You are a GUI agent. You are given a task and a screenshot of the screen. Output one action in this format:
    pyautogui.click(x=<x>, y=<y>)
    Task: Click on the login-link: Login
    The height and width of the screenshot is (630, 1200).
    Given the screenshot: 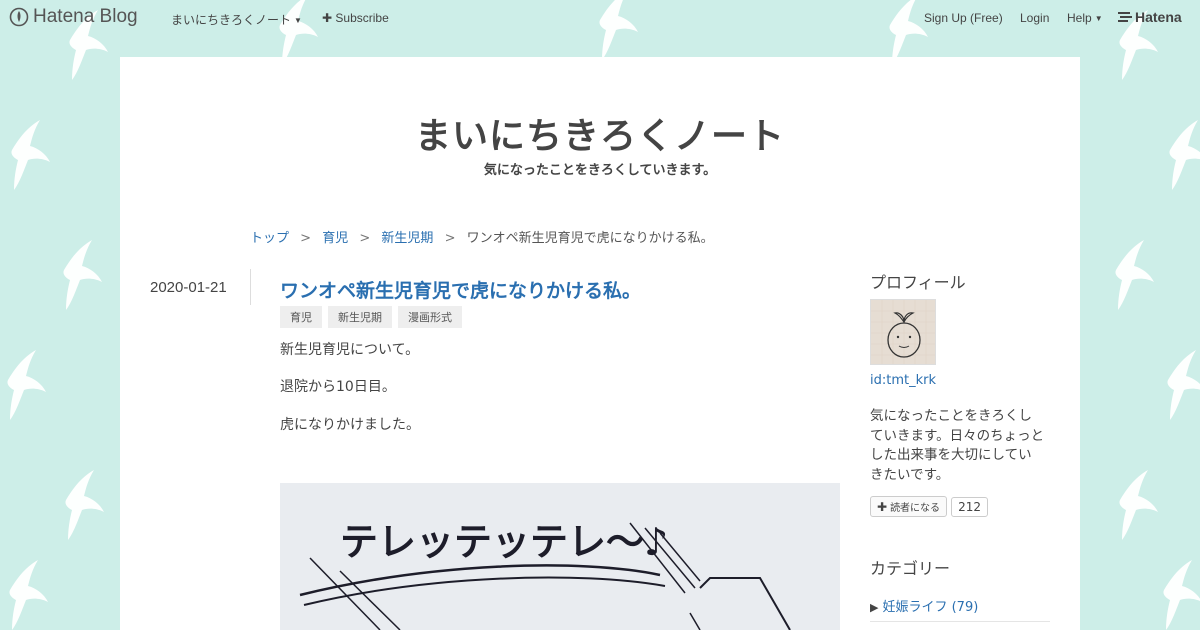 What is the action you would take?
    pyautogui.click(x=1034, y=18)
    